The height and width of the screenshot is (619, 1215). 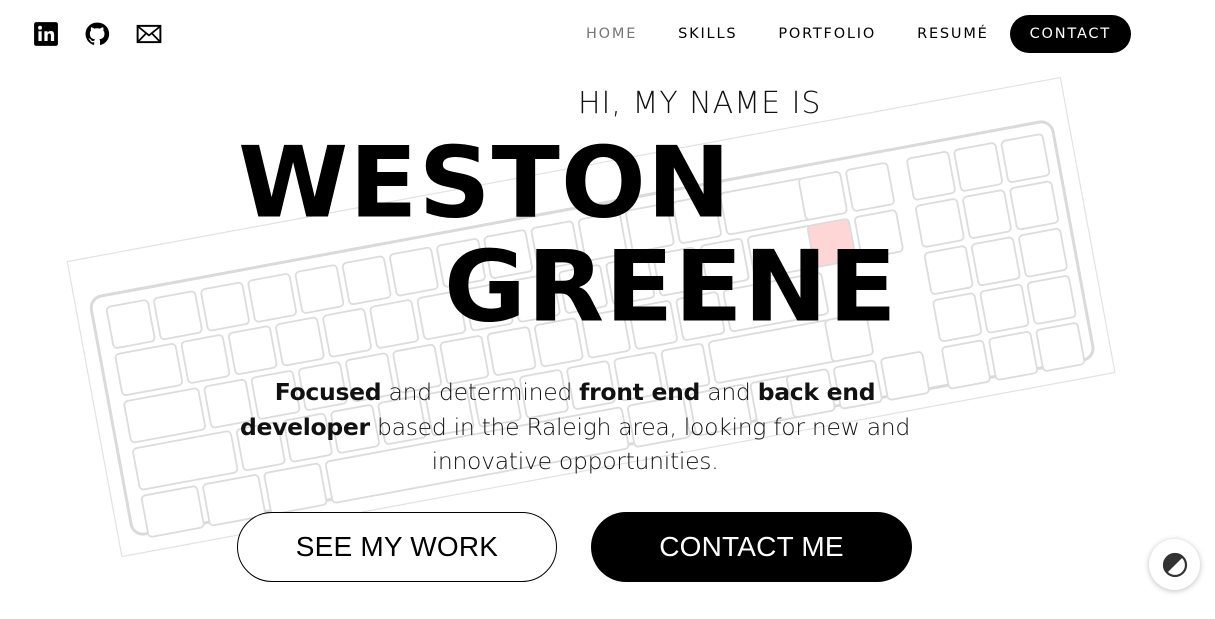 I want to click on linkedin-icon, so click(x=46, y=34).